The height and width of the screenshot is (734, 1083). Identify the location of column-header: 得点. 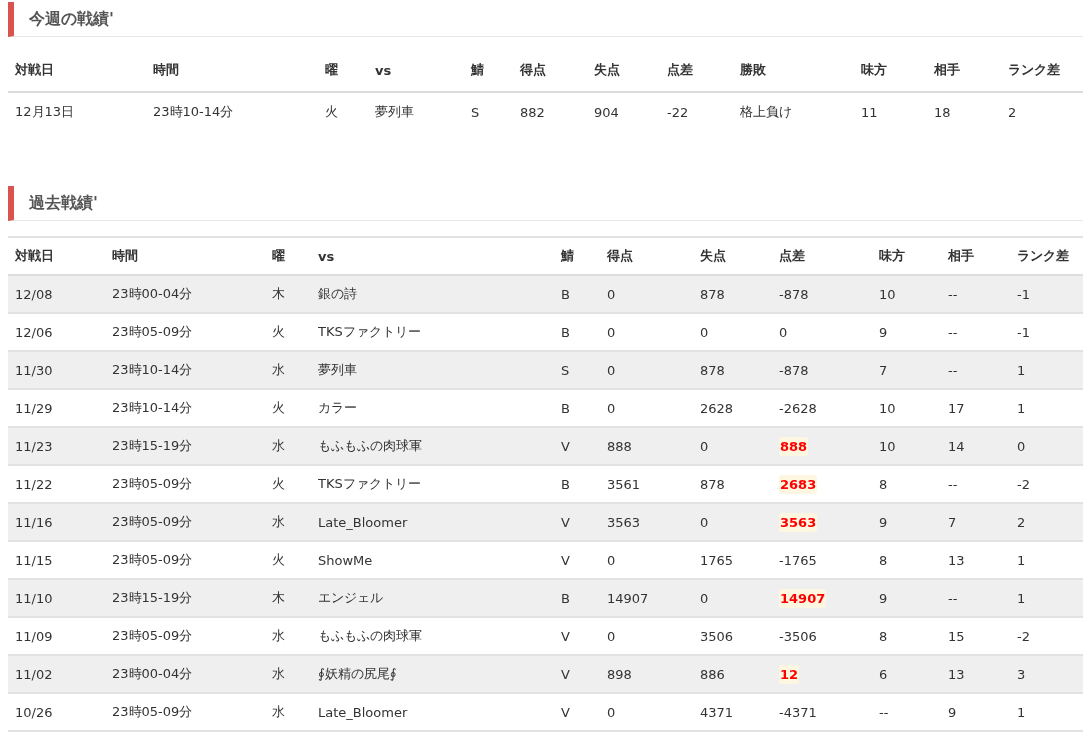
(550, 70).